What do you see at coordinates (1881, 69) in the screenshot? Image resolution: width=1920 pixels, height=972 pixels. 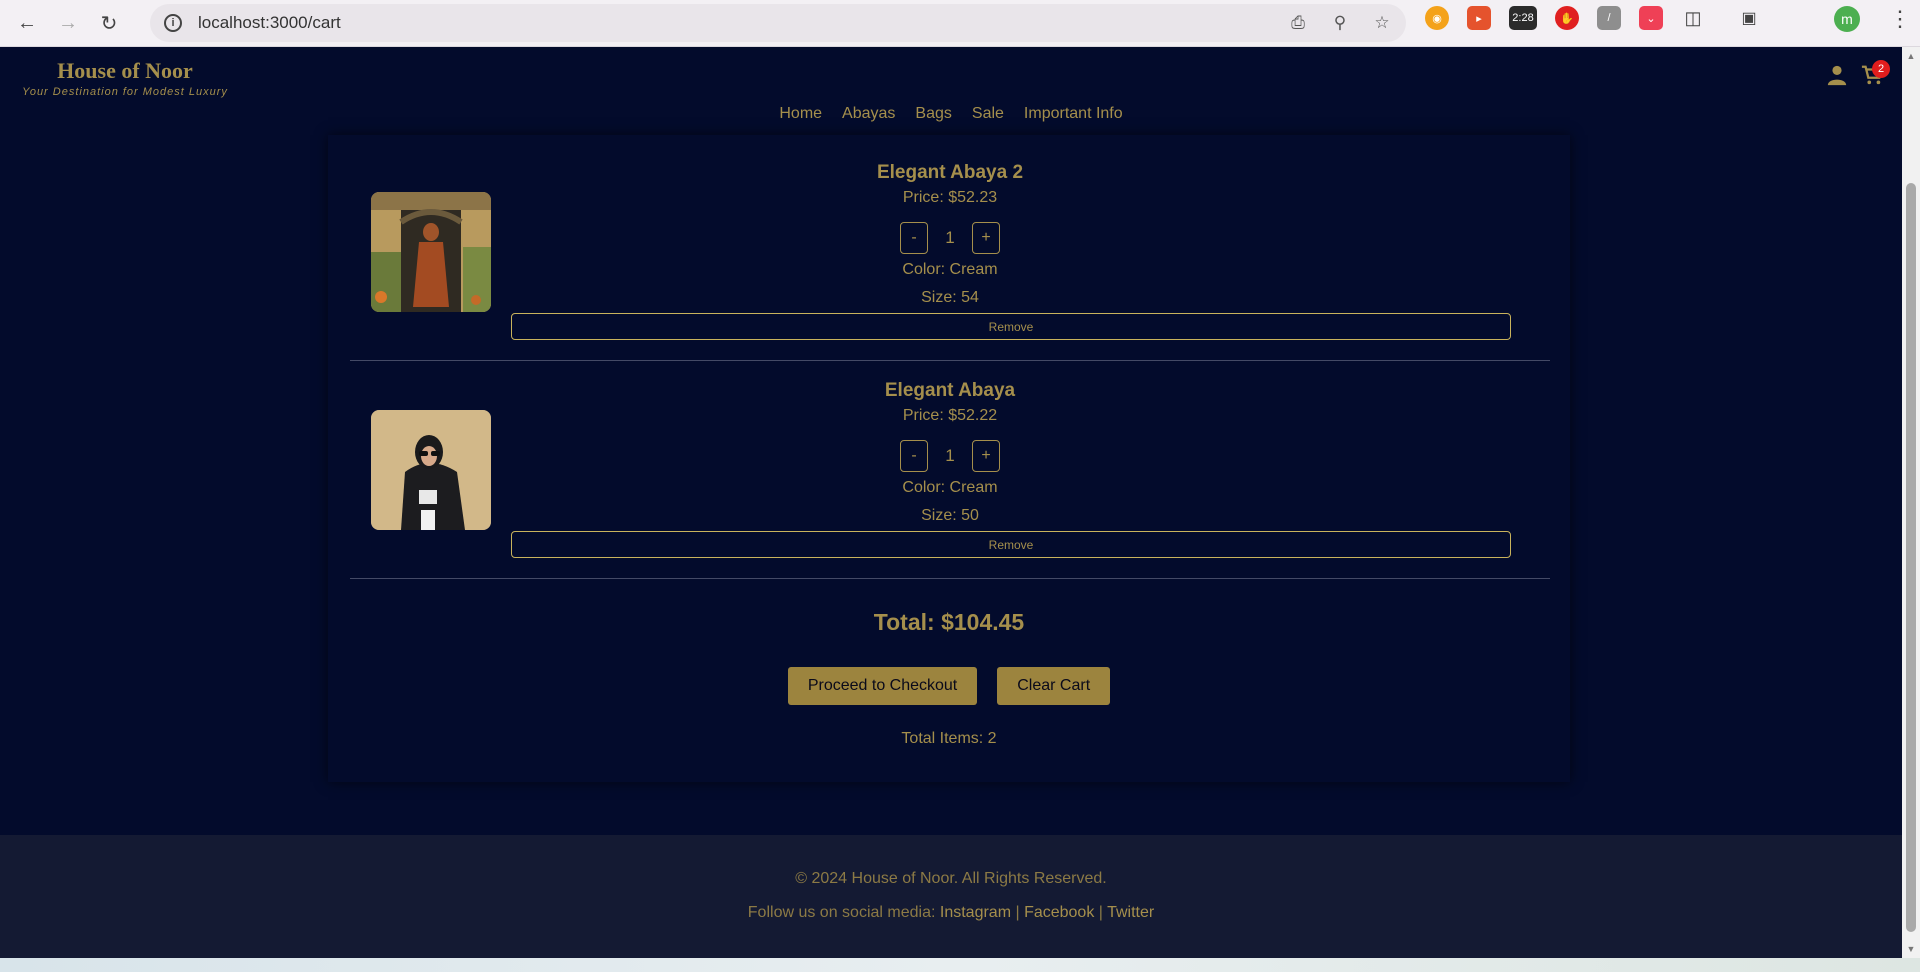 I see `cart-count-badge: 2` at bounding box center [1881, 69].